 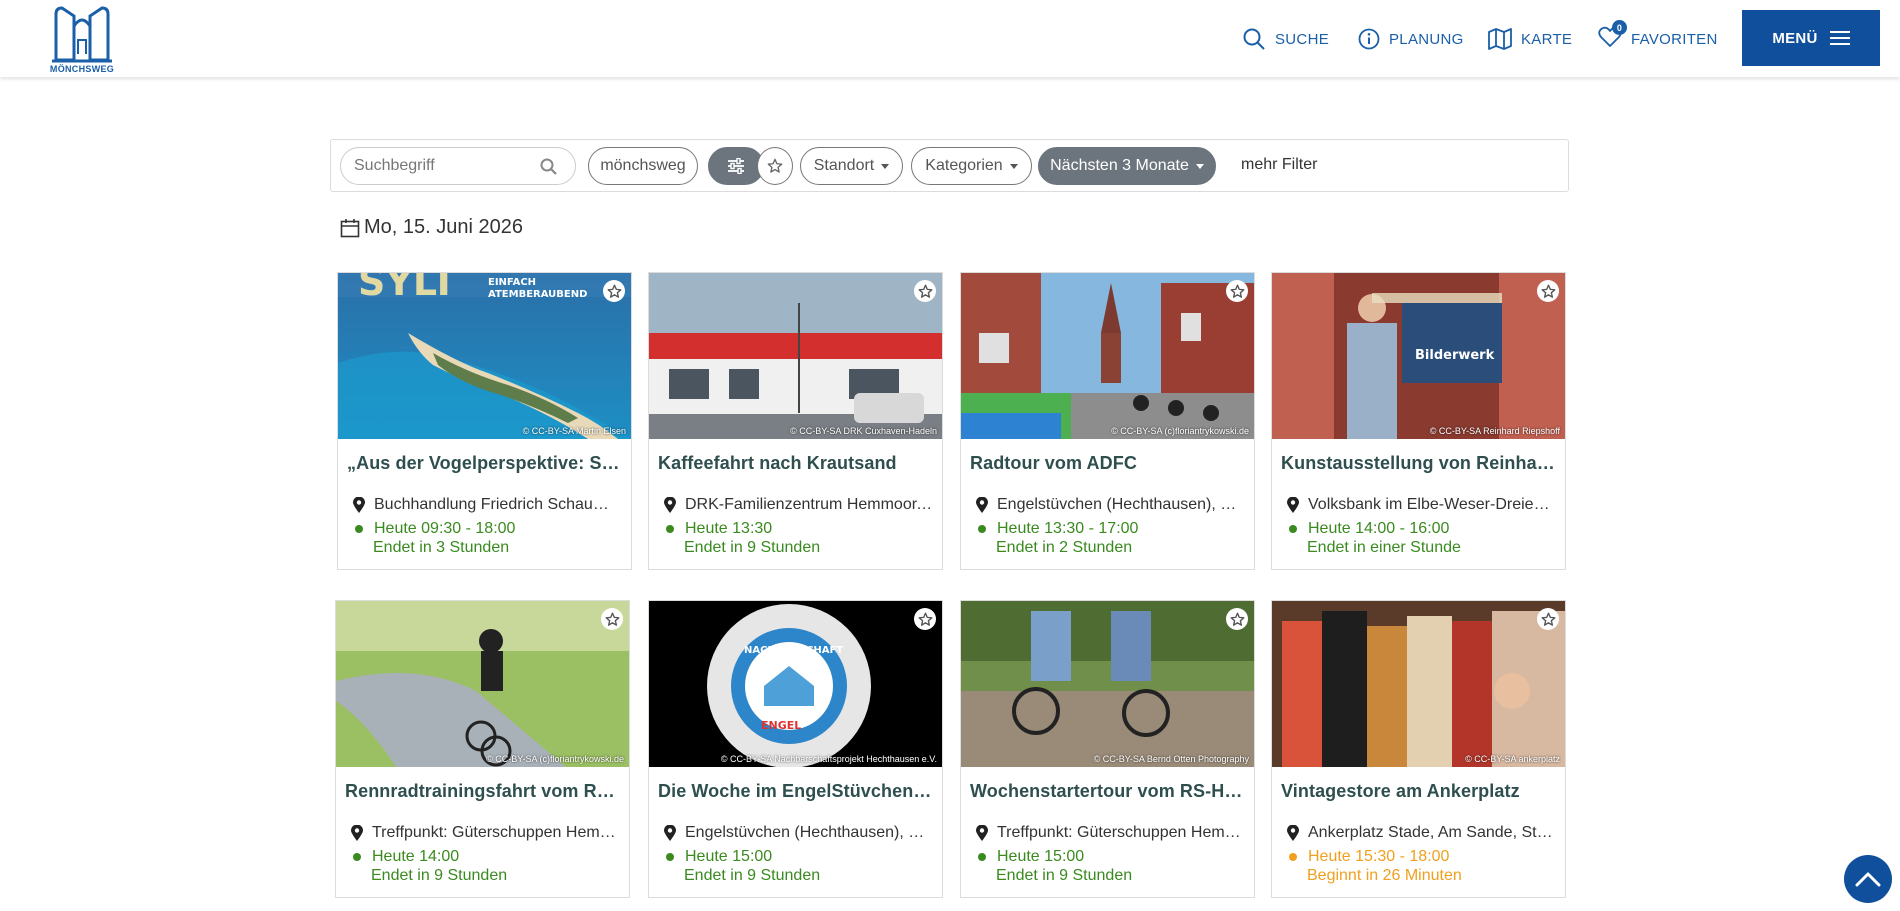 What do you see at coordinates (964, 165) in the screenshot?
I see `kategorien-dropdown-label: Kategorien` at bounding box center [964, 165].